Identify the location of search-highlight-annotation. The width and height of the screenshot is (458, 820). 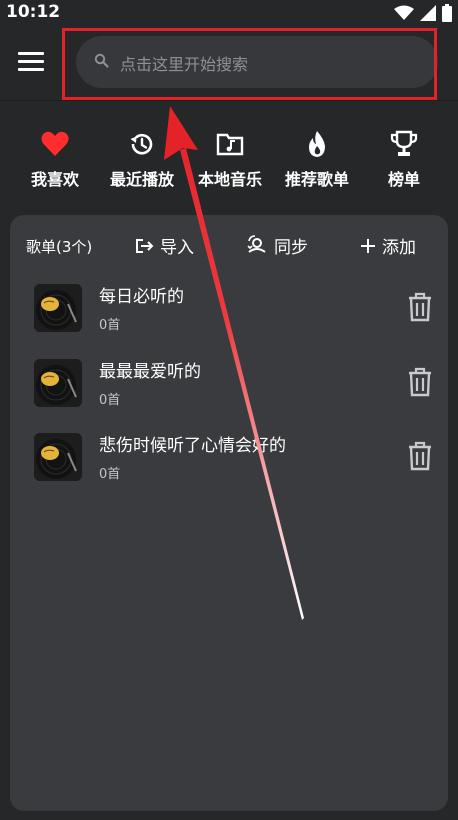
(249, 64).